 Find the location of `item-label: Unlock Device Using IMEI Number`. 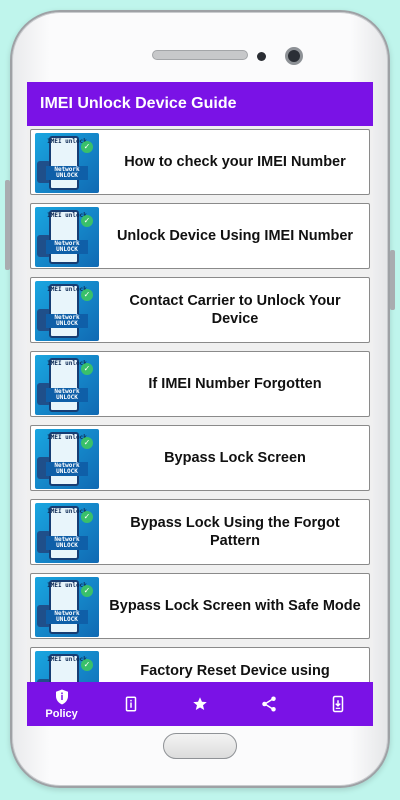

item-label: Unlock Device Using IMEI Number is located at coordinates (235, 236).